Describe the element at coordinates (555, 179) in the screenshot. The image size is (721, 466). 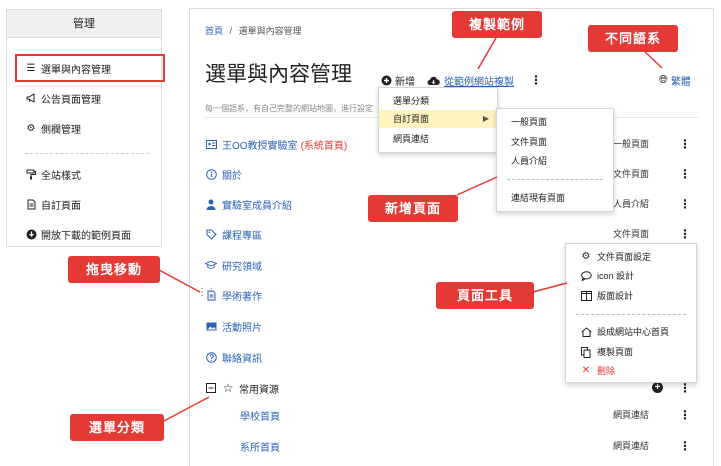
I see `submenu-divider` at that location.